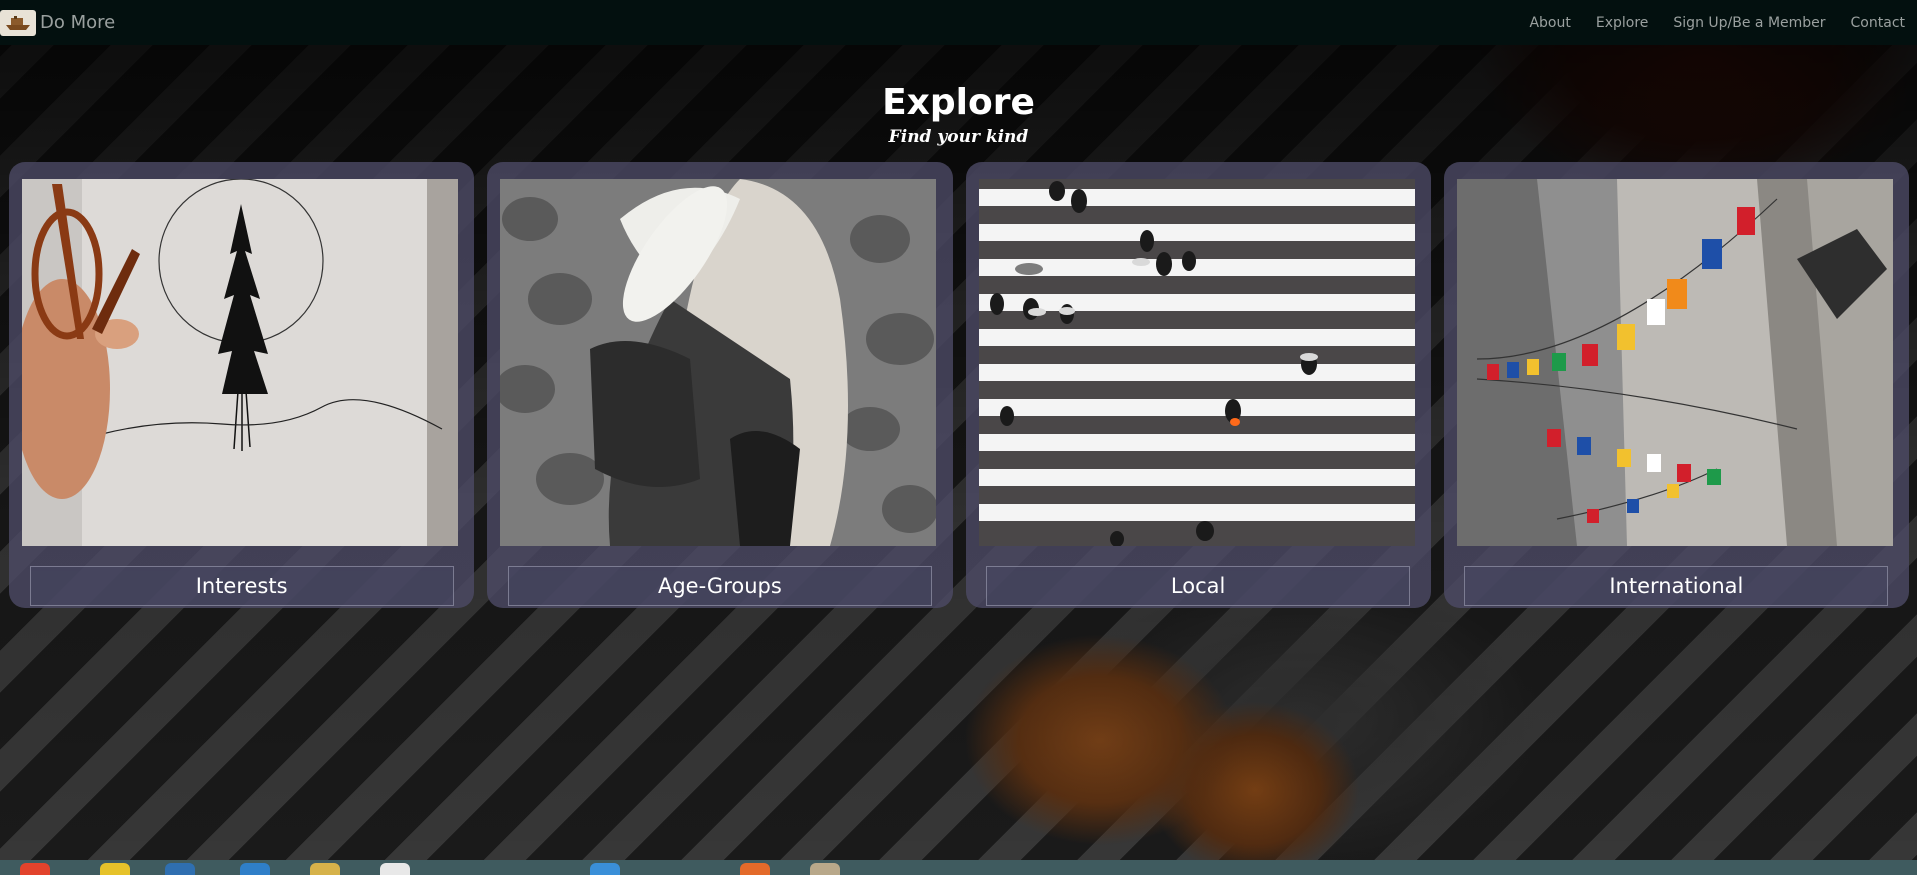 This screenshot has height=875, width=1917. I want to click on taskbar, so click(958, 867).